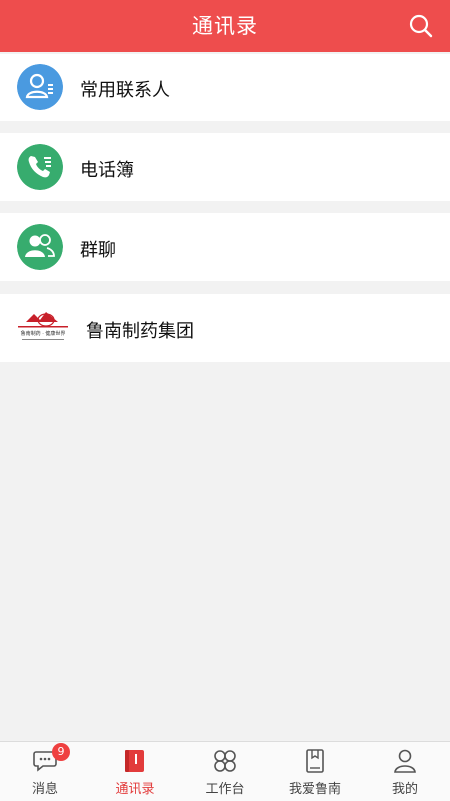 The width and height of the screenshot is (450, 801). I want to click on search-icon, so click(421, 26).